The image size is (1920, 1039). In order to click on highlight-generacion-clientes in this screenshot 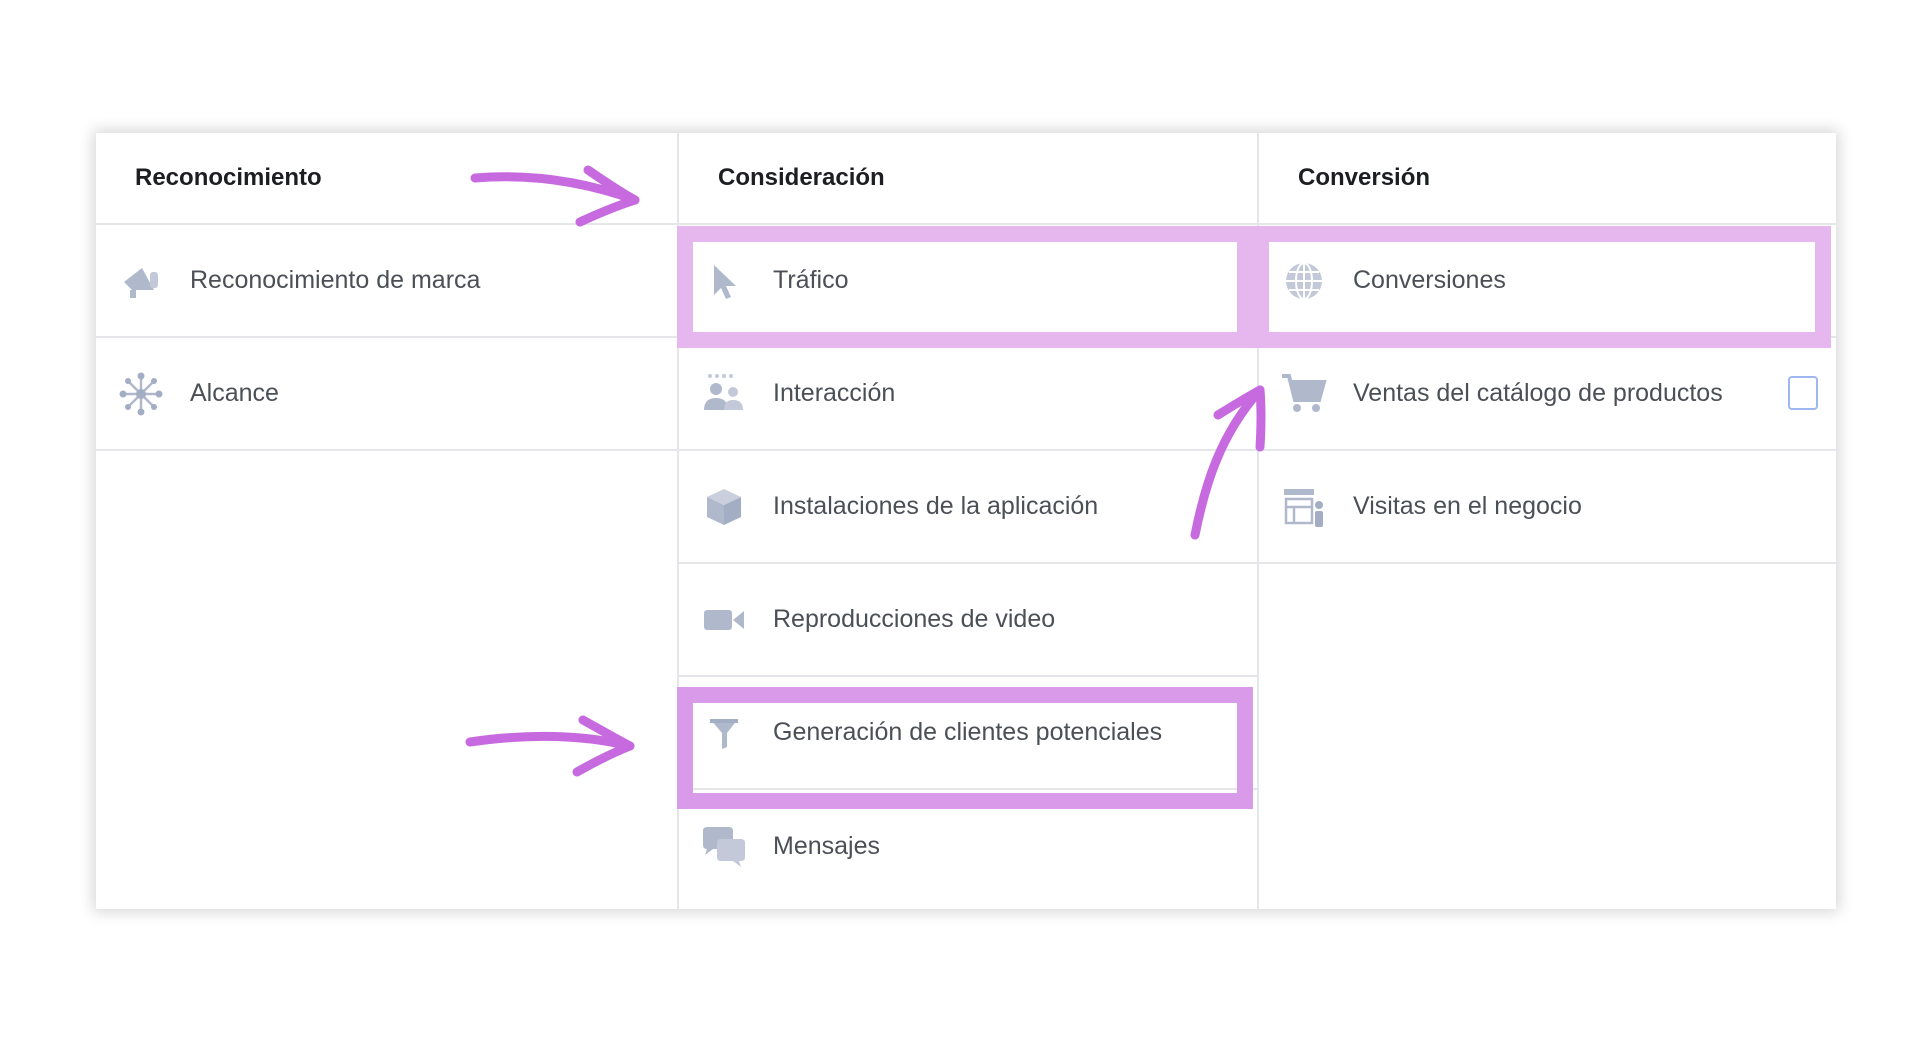, I will do `click(965, 748)`.